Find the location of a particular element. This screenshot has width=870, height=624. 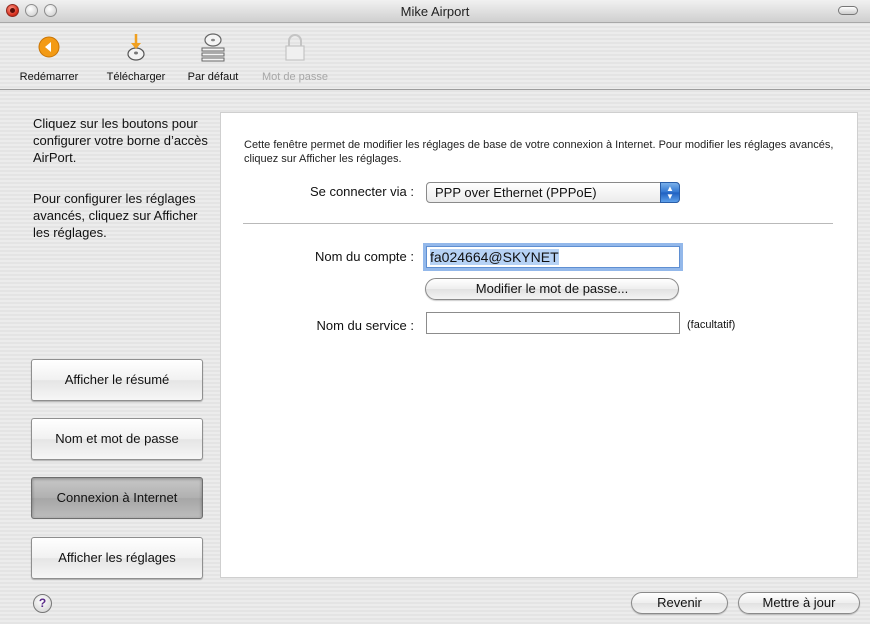

update-button: Mettre à jour is located at coordinates (799, 603).